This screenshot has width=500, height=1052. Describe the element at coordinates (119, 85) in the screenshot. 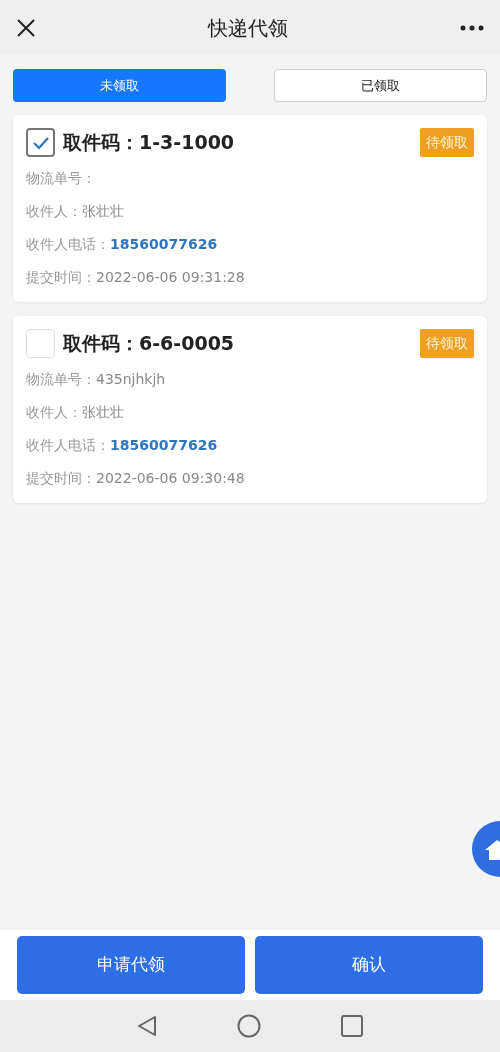

I see `tab: 未领取` at that location.